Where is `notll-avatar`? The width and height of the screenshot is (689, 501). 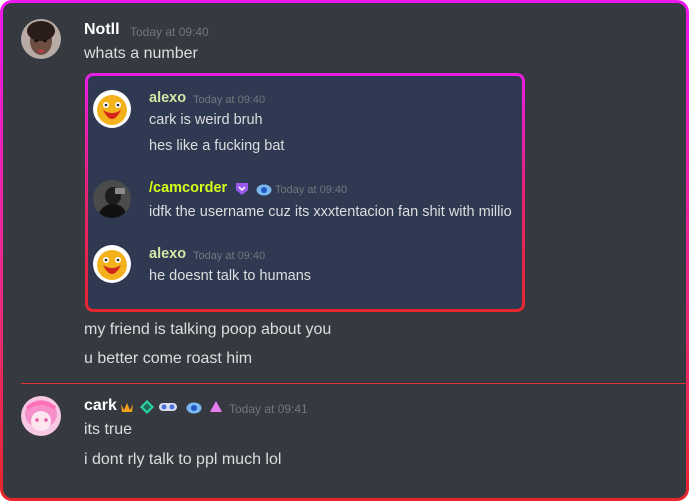
notll-avatar is located at coordinates (41, 39).